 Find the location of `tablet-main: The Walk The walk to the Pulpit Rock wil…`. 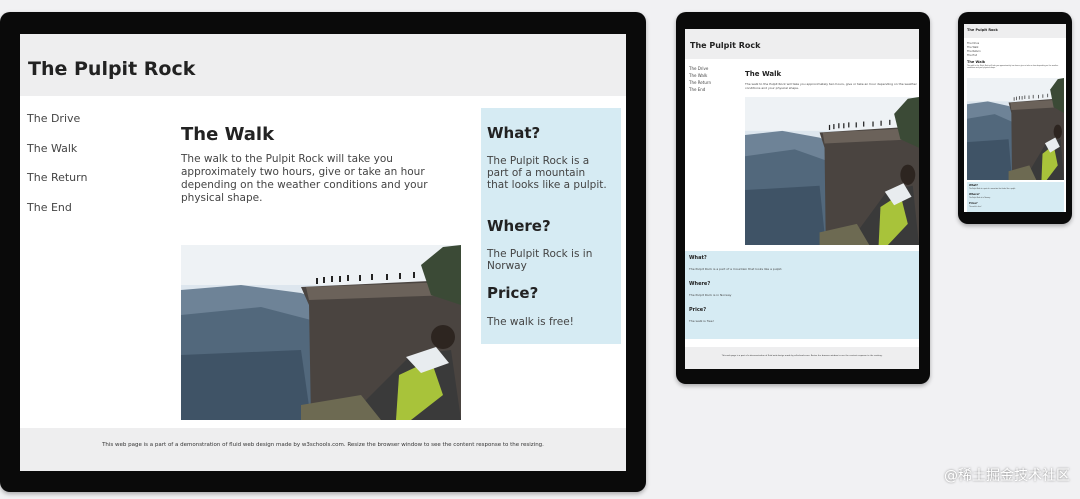

tablet-main: The Walk The walk to the Pulpit Rock wil… is located at coordinates (831, 80).